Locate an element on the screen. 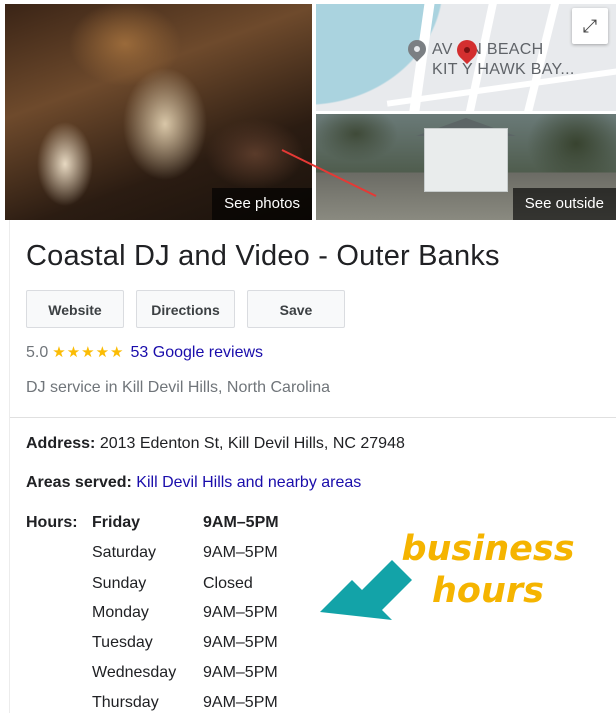  hours-time-friday: 9AM–5PM is located at coordinates (241, 522).